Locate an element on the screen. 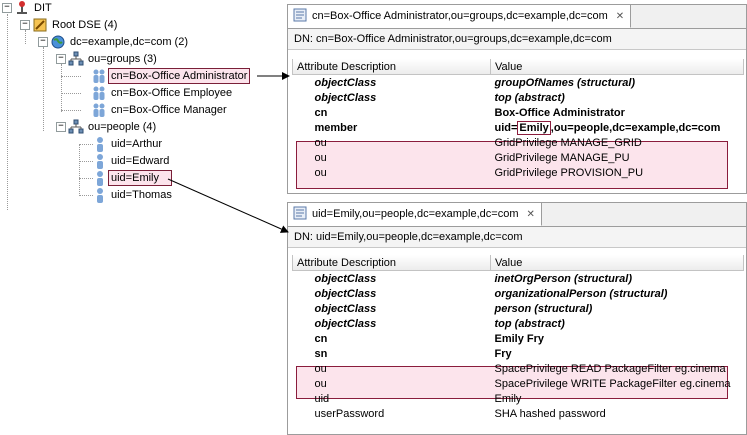 The width and height of the screenshot is (747, 435). table-row: ou GridPrivilege MANAGE_GRID is located at coordinates (518, 142).